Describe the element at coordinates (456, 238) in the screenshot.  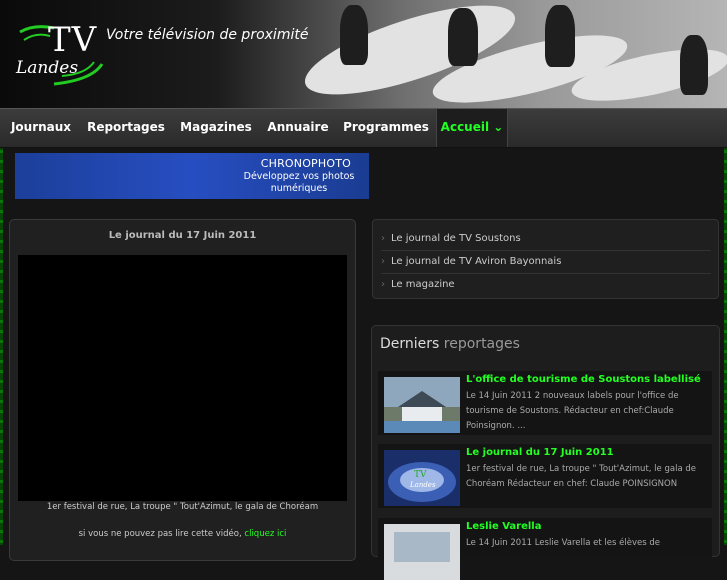
I see `link-label: Le journal de TV Soustons` at that location.